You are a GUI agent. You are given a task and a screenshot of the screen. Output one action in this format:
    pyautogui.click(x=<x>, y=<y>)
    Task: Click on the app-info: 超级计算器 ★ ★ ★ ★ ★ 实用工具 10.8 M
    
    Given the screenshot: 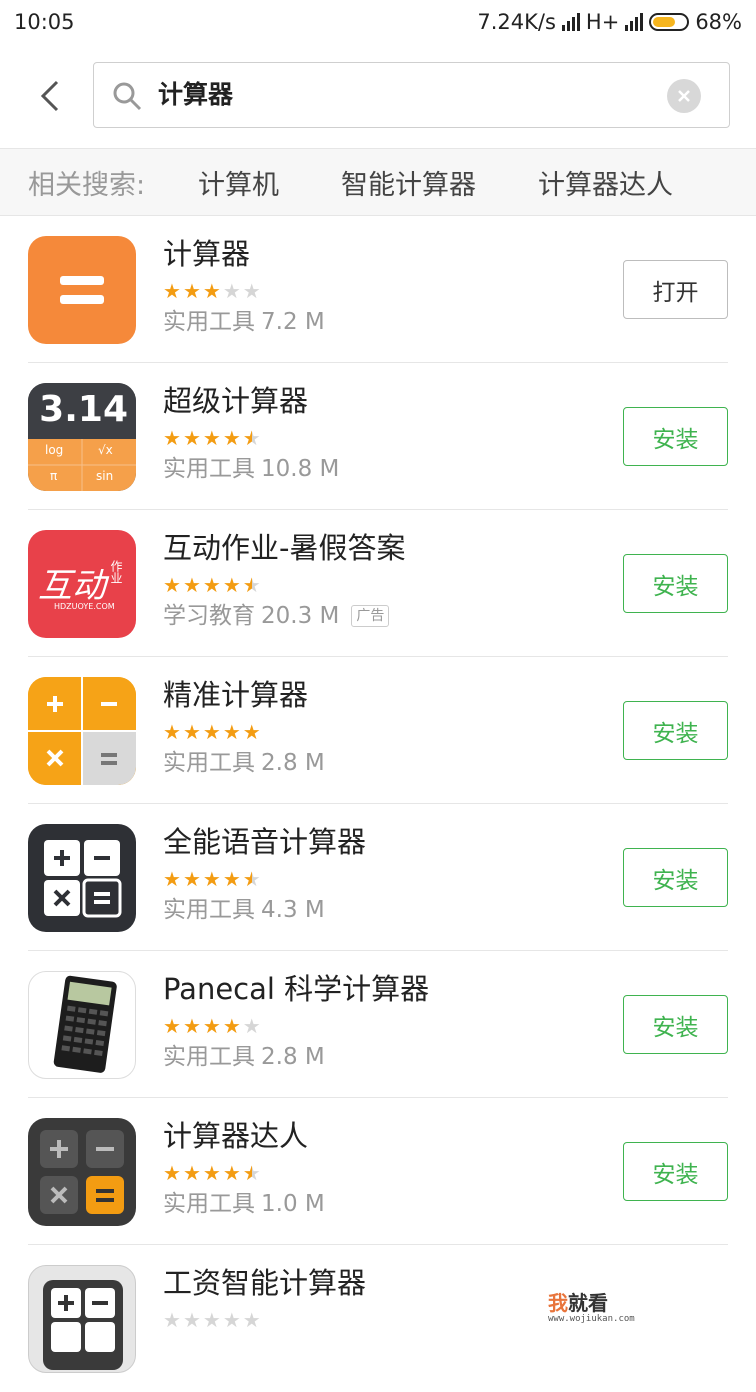 What is the action you would take?
    pyautogui.click(x=251, y=434)
    